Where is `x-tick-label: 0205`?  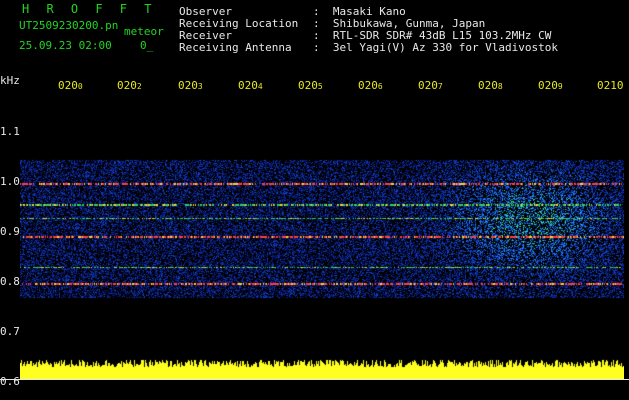
x-tick-label: 0205 is located at coordinates (310, 85).